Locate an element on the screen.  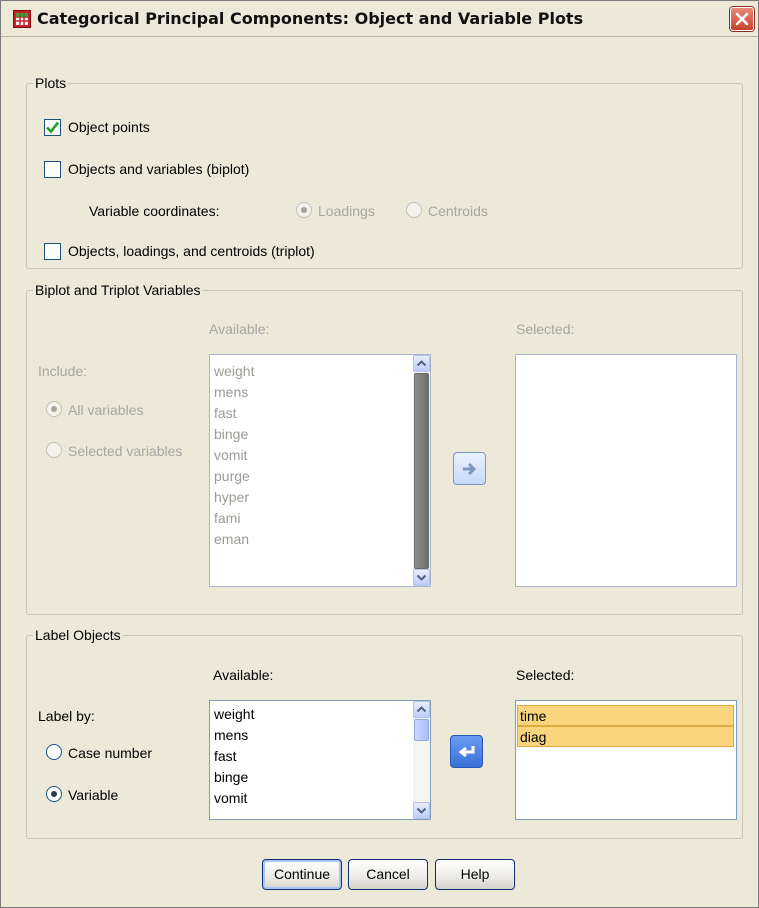
checkmark-icon is located at coordinates (53, 127).